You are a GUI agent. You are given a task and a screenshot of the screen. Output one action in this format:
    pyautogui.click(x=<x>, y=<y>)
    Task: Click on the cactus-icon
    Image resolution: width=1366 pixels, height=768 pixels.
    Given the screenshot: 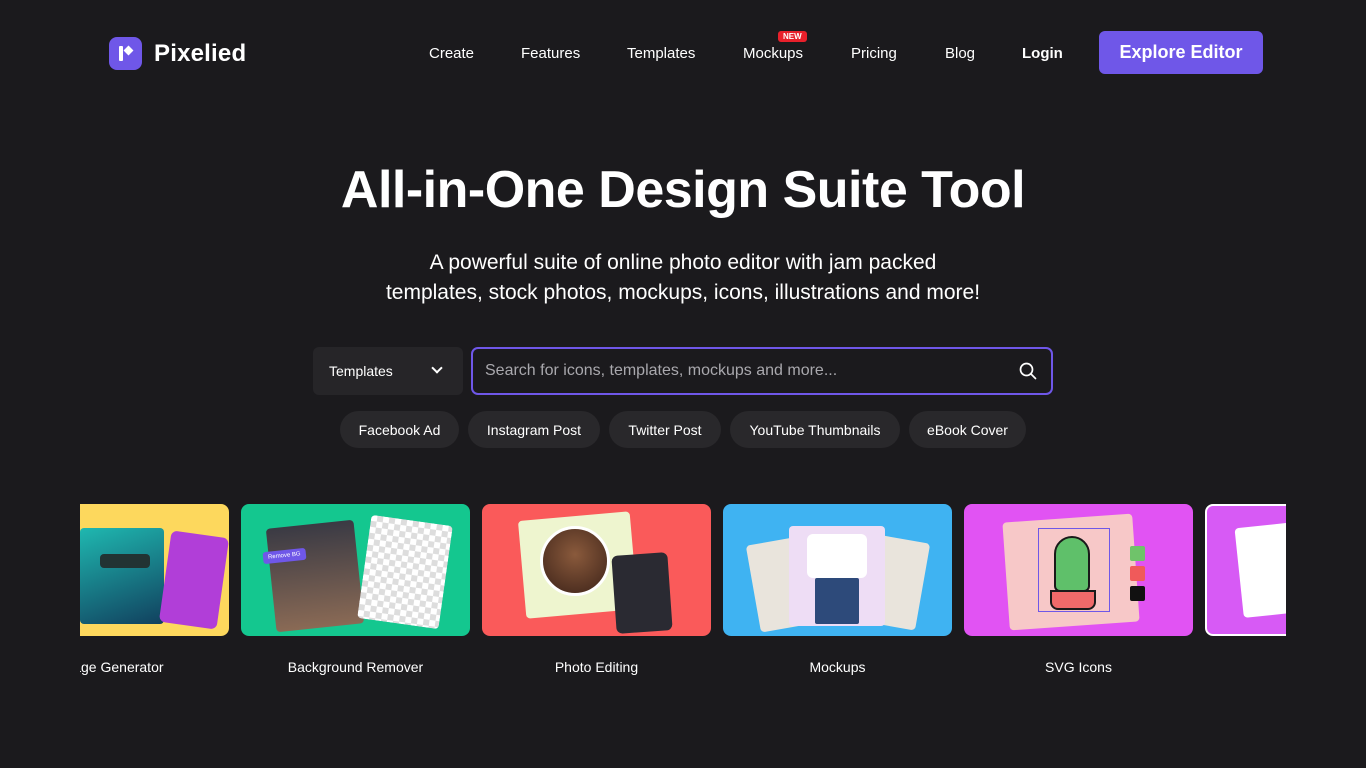 What is the action you would take?
    pyautogui.click(x=1072, y=564)
    